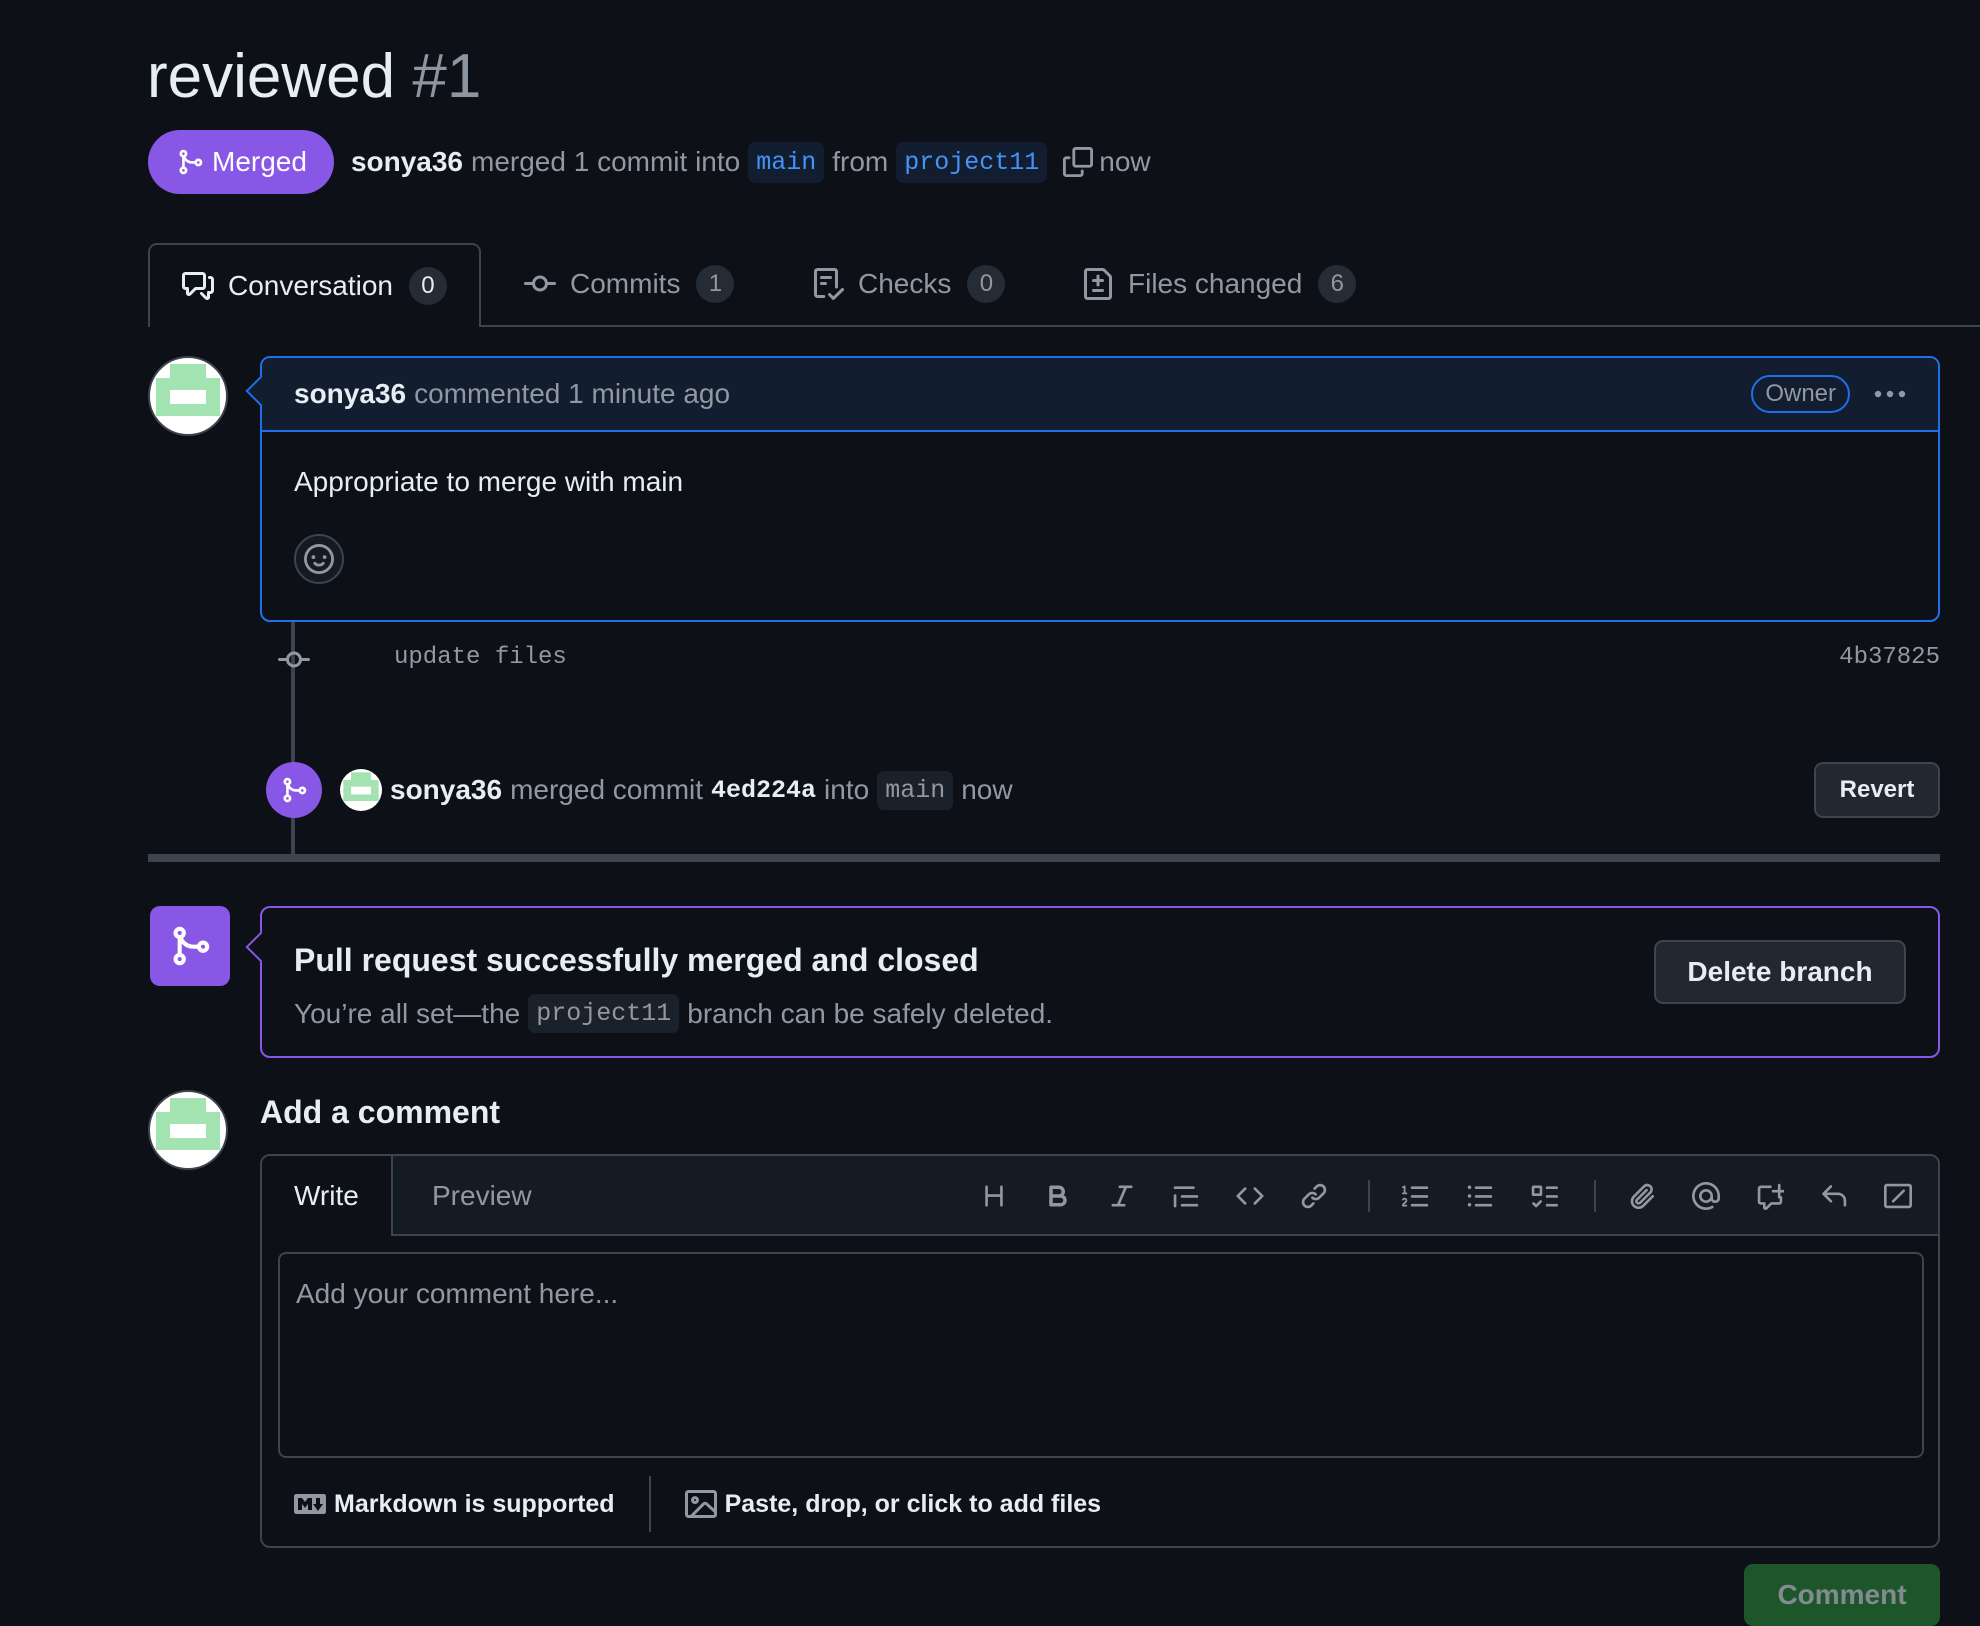 This screenshot has height=1626, width=1980. Describe the element at coordinates (1834, 1196) in the screenshot. I see `saved-replies-tool` at that location.